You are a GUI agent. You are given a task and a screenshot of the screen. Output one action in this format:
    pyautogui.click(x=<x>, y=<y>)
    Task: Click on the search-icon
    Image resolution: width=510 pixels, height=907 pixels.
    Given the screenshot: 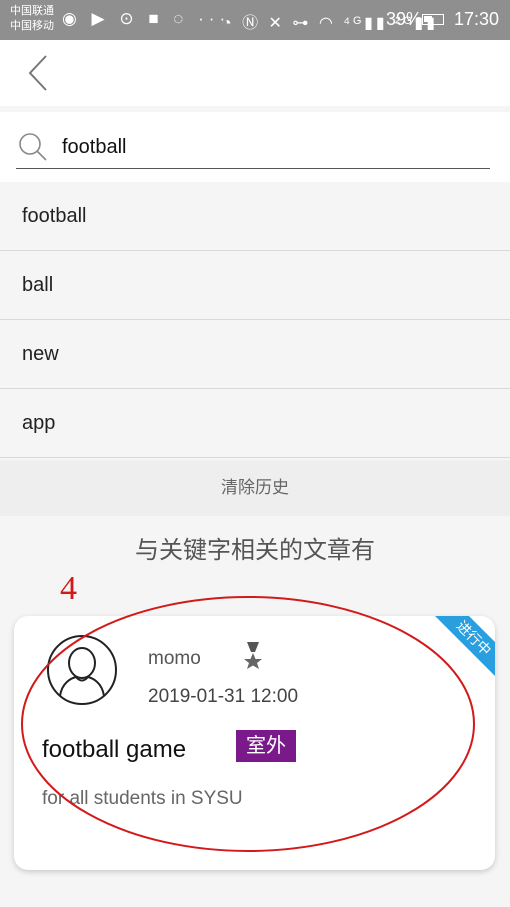 What is the action you would take?
    pyautogui.click(x=33, y=147)
    